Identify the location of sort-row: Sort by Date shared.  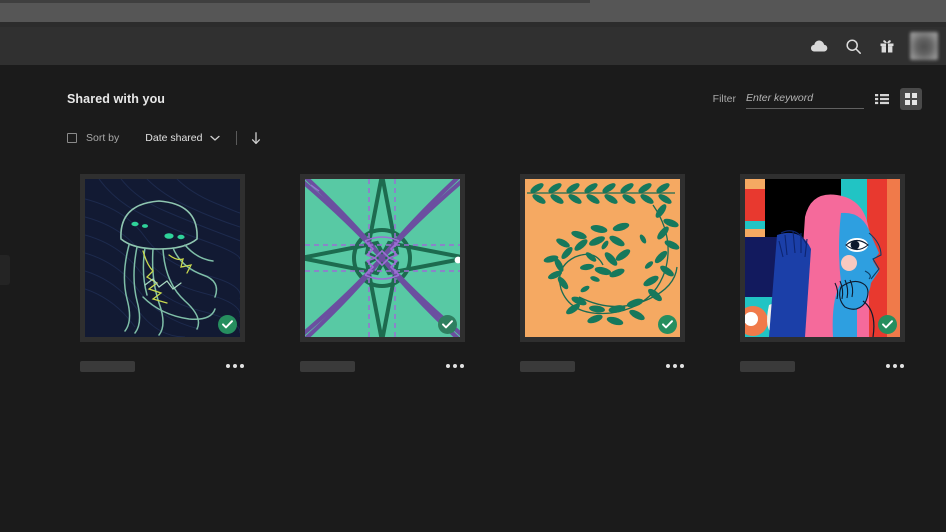
(164, 138).